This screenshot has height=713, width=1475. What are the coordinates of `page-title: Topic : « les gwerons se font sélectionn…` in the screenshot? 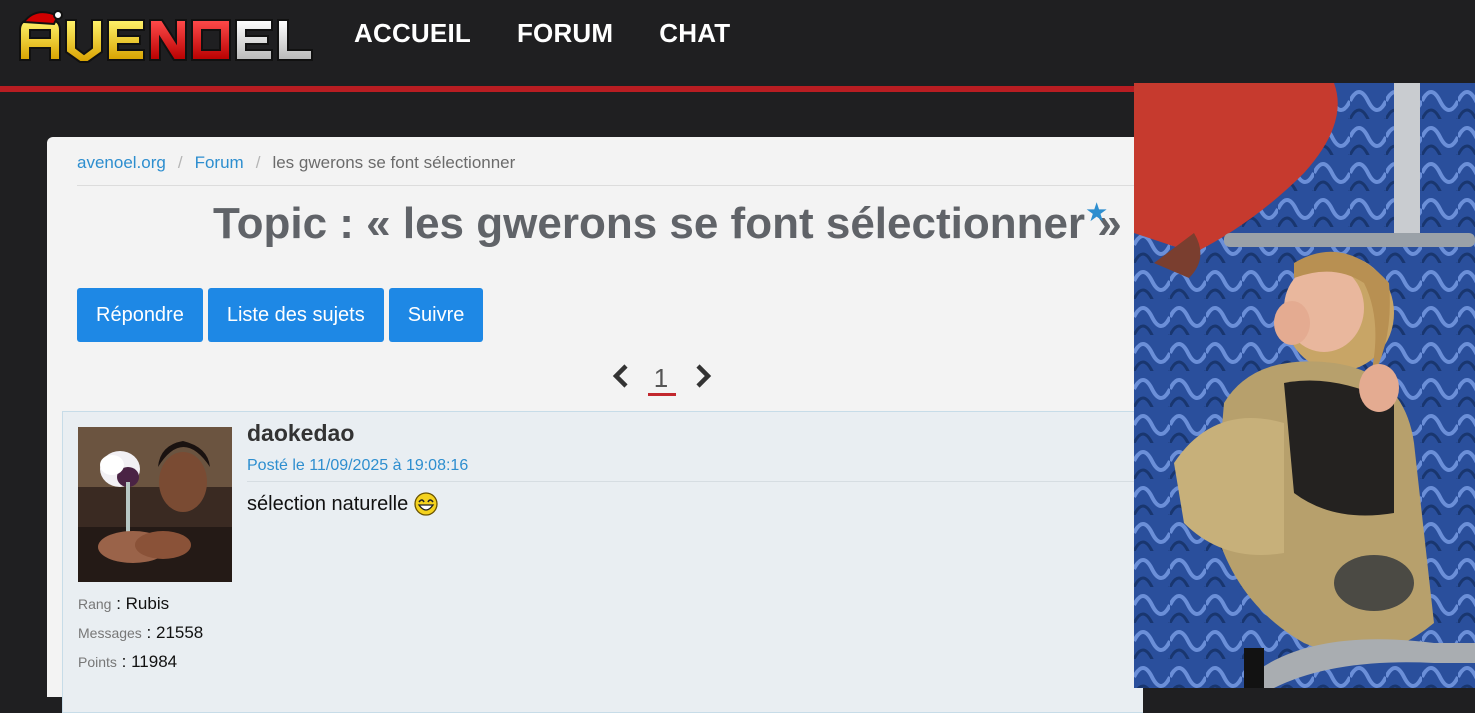 It's located at (667, 223).